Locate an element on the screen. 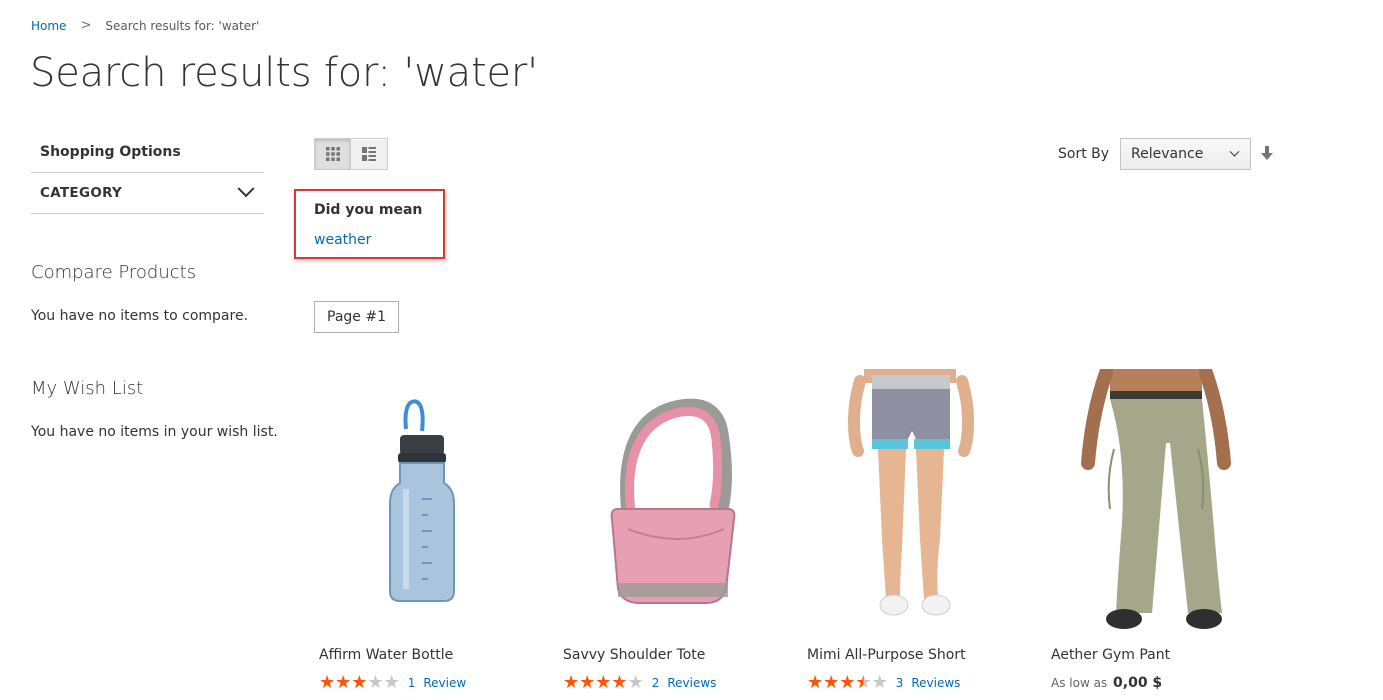  product-item: Affirm Water Bottle ★ ★ ★ ★ ★ 1 Review is located at coordinates (422, 530).